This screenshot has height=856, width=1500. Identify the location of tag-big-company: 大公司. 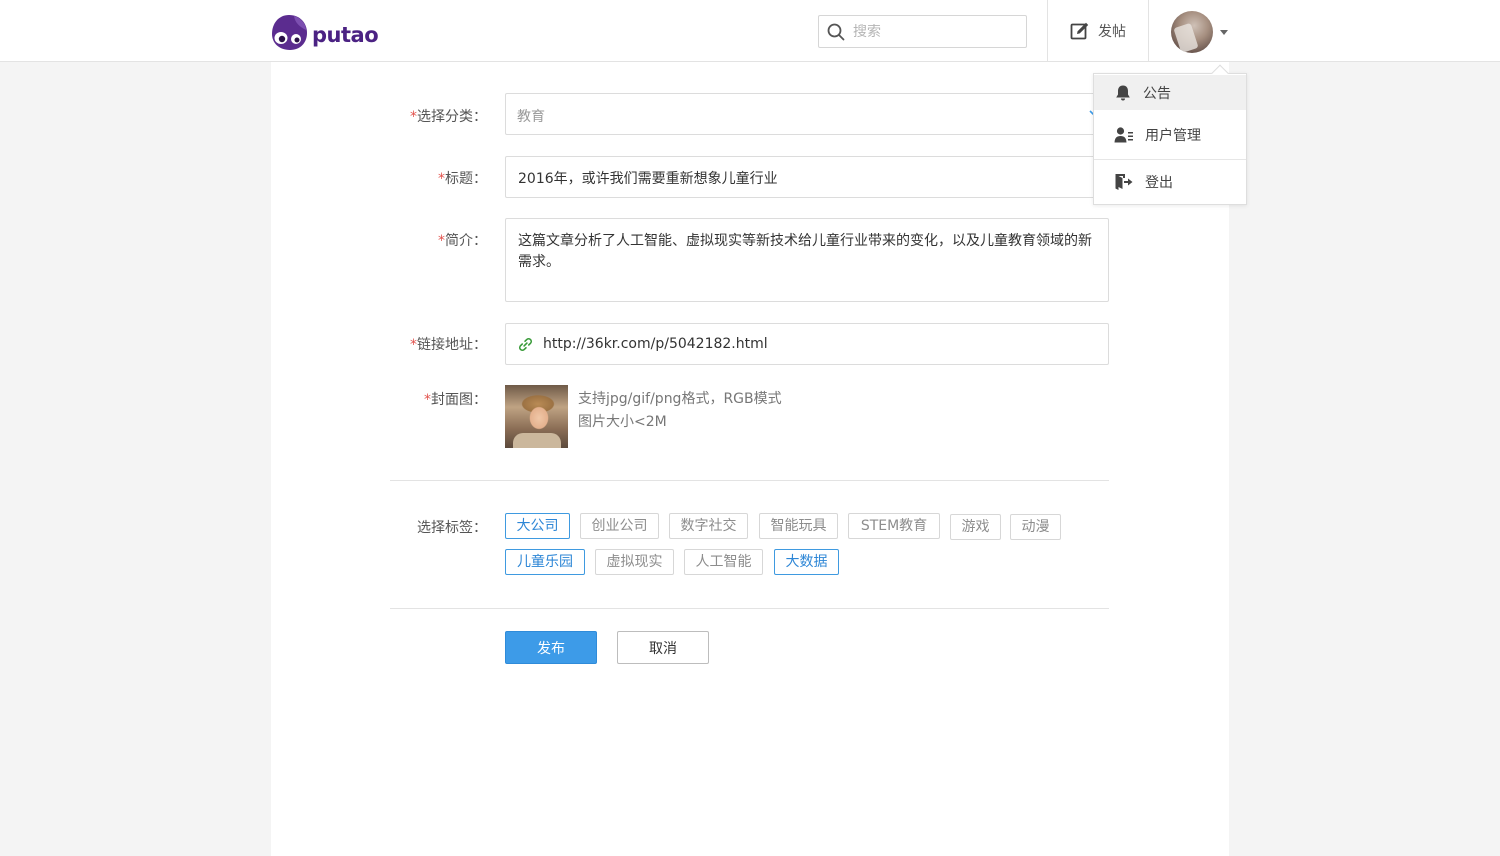
(537, 526).